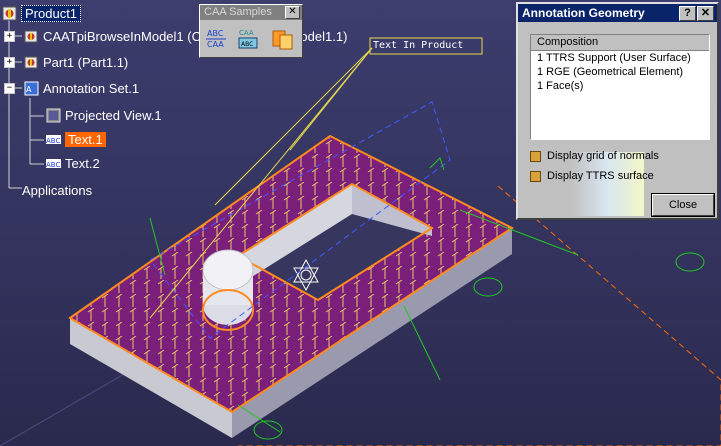 Image resolution: width=721 pixels, height=446 pixels. Describe the element at coordinates (683, 205) in the screenshot. I see `close-button: Close` at that location.